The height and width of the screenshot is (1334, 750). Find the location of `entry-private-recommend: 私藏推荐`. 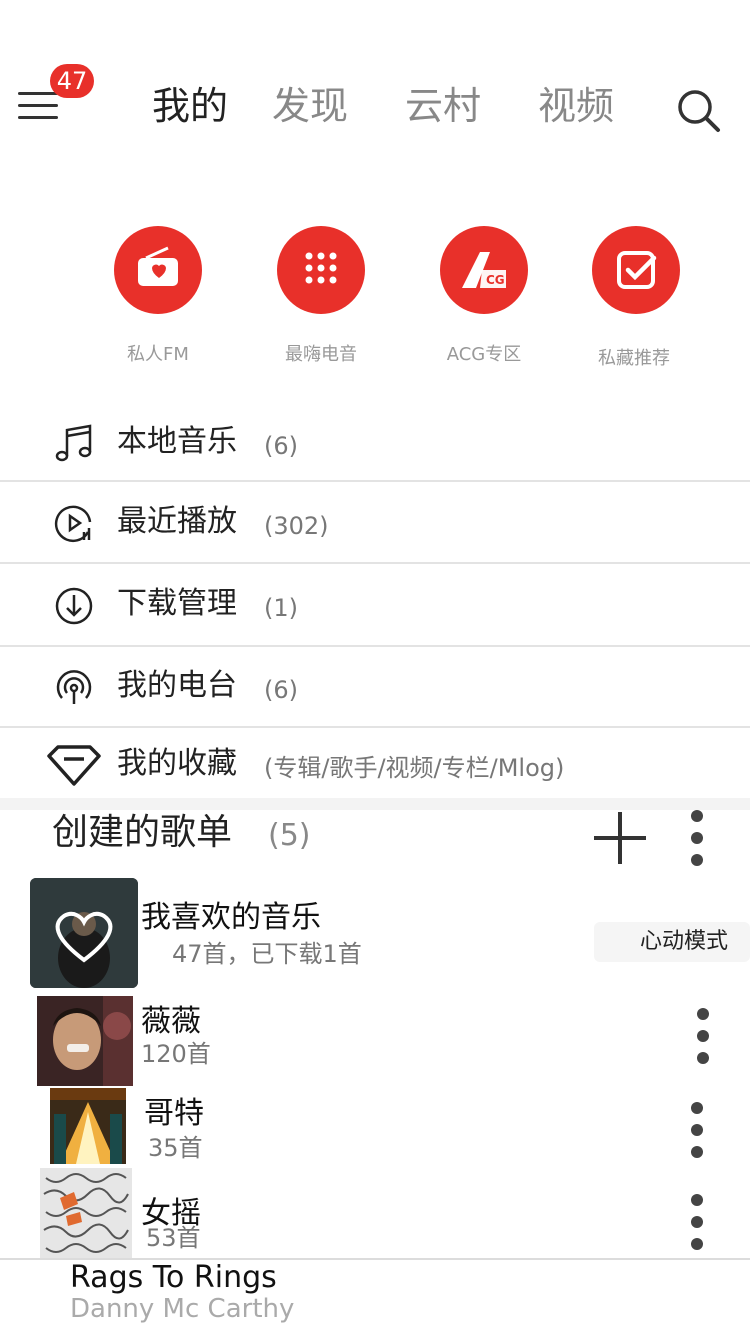

entry-private-recommend: 私藏推荐 is located at coordinates (634, 301).